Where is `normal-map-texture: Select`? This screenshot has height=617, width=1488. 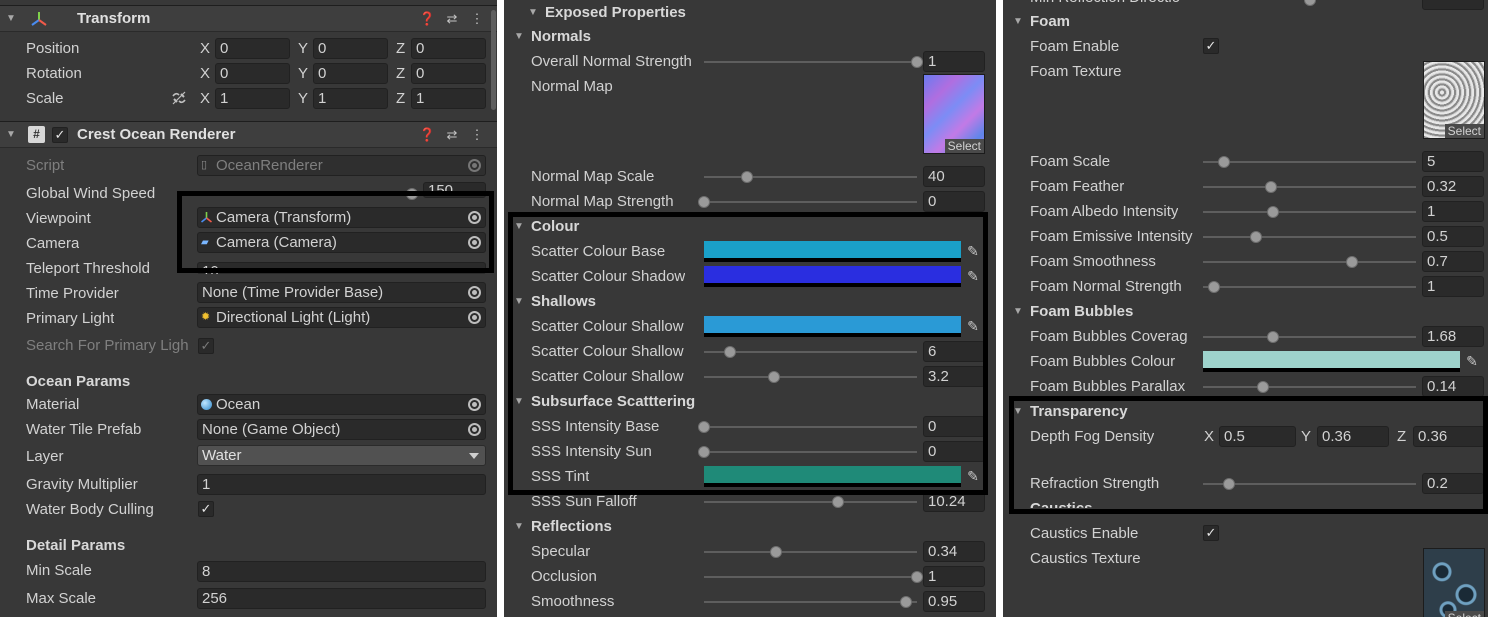
normal-map-texture: Select is located at coordinates (954, 114).